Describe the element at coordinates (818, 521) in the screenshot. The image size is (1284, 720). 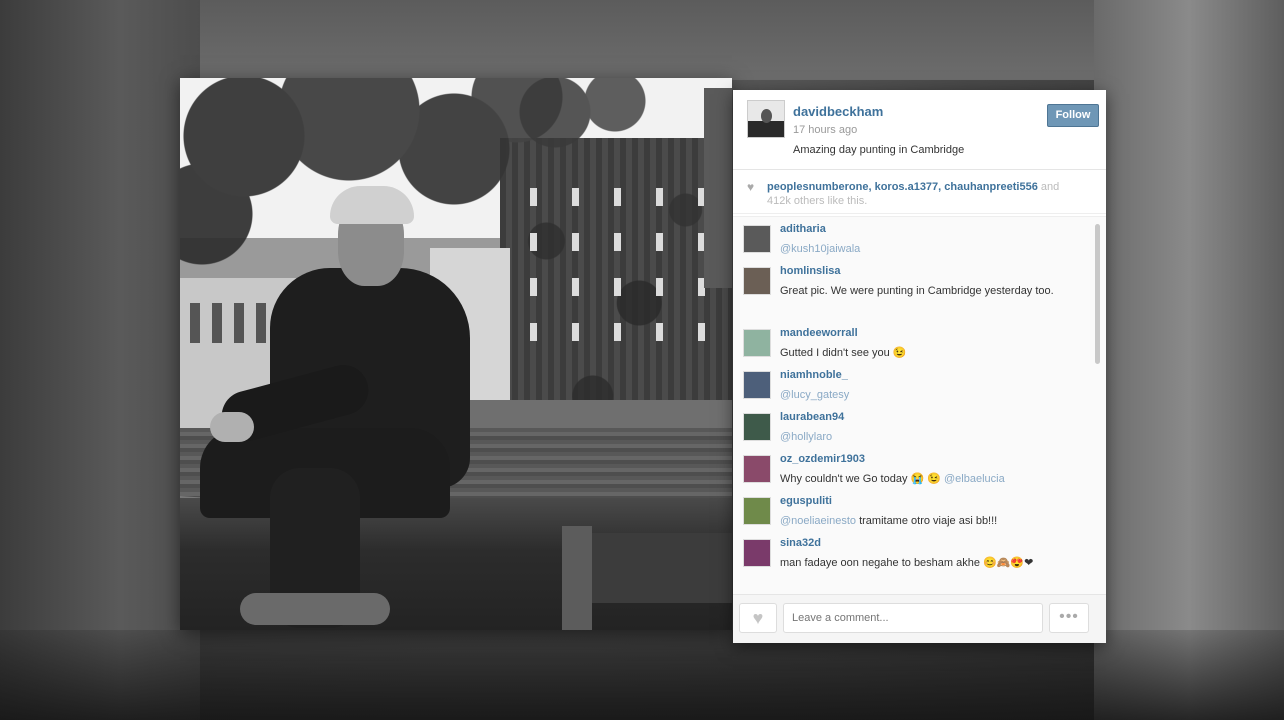
I see `comment-mention: @noeliaeinesto` at that location.